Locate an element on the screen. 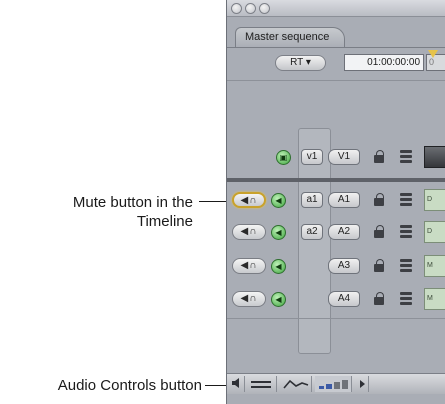  mute-button-a1: ◀∩ is located at coordinates (249, 200).